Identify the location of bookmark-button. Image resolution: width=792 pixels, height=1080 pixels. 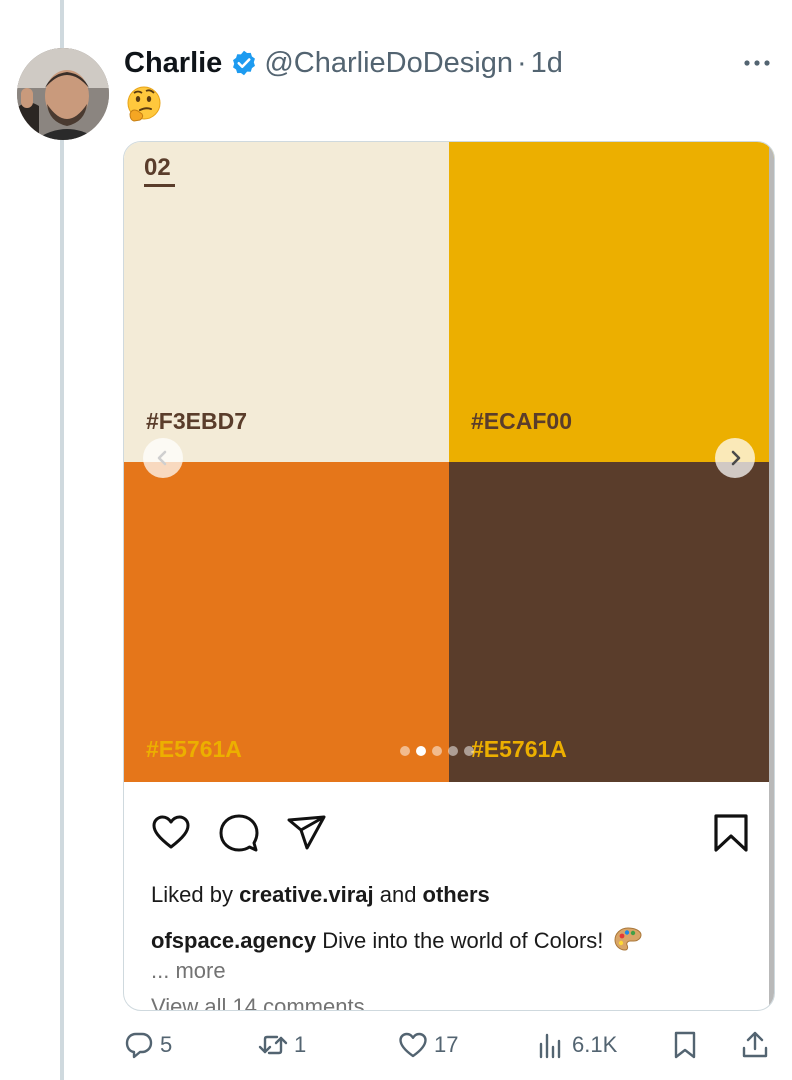
(688, 1045).